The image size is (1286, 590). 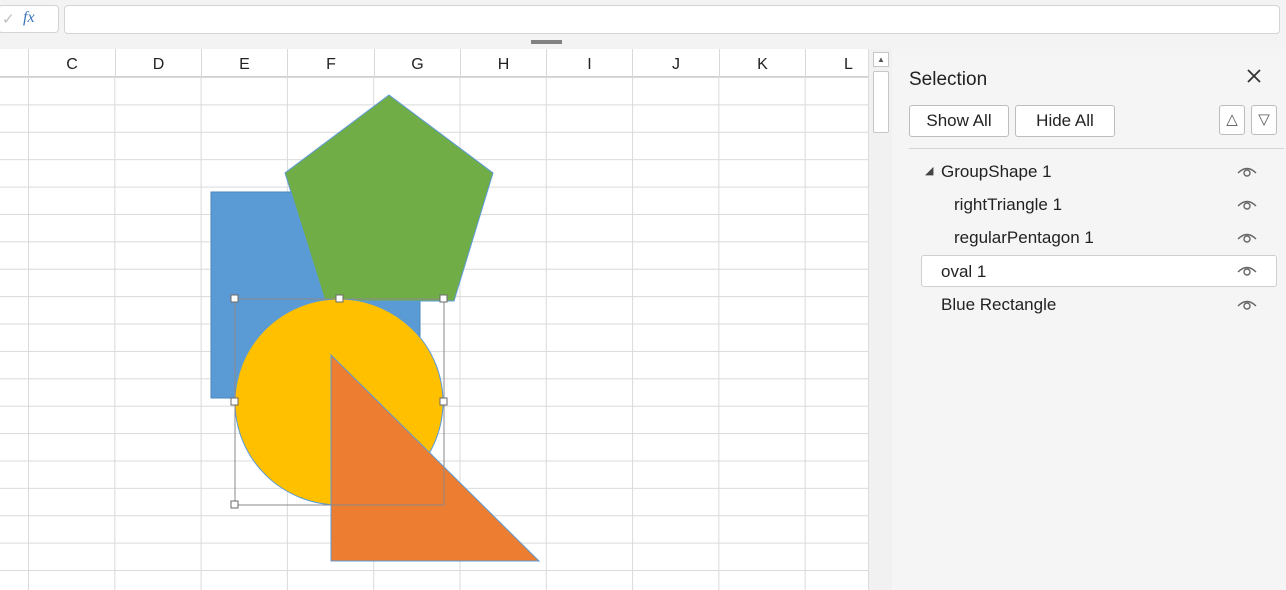 What do you see at coordinates (964, 271) in the screenshot?
I see `tree-item-label: oval 1` at bounding box center [964, 271].